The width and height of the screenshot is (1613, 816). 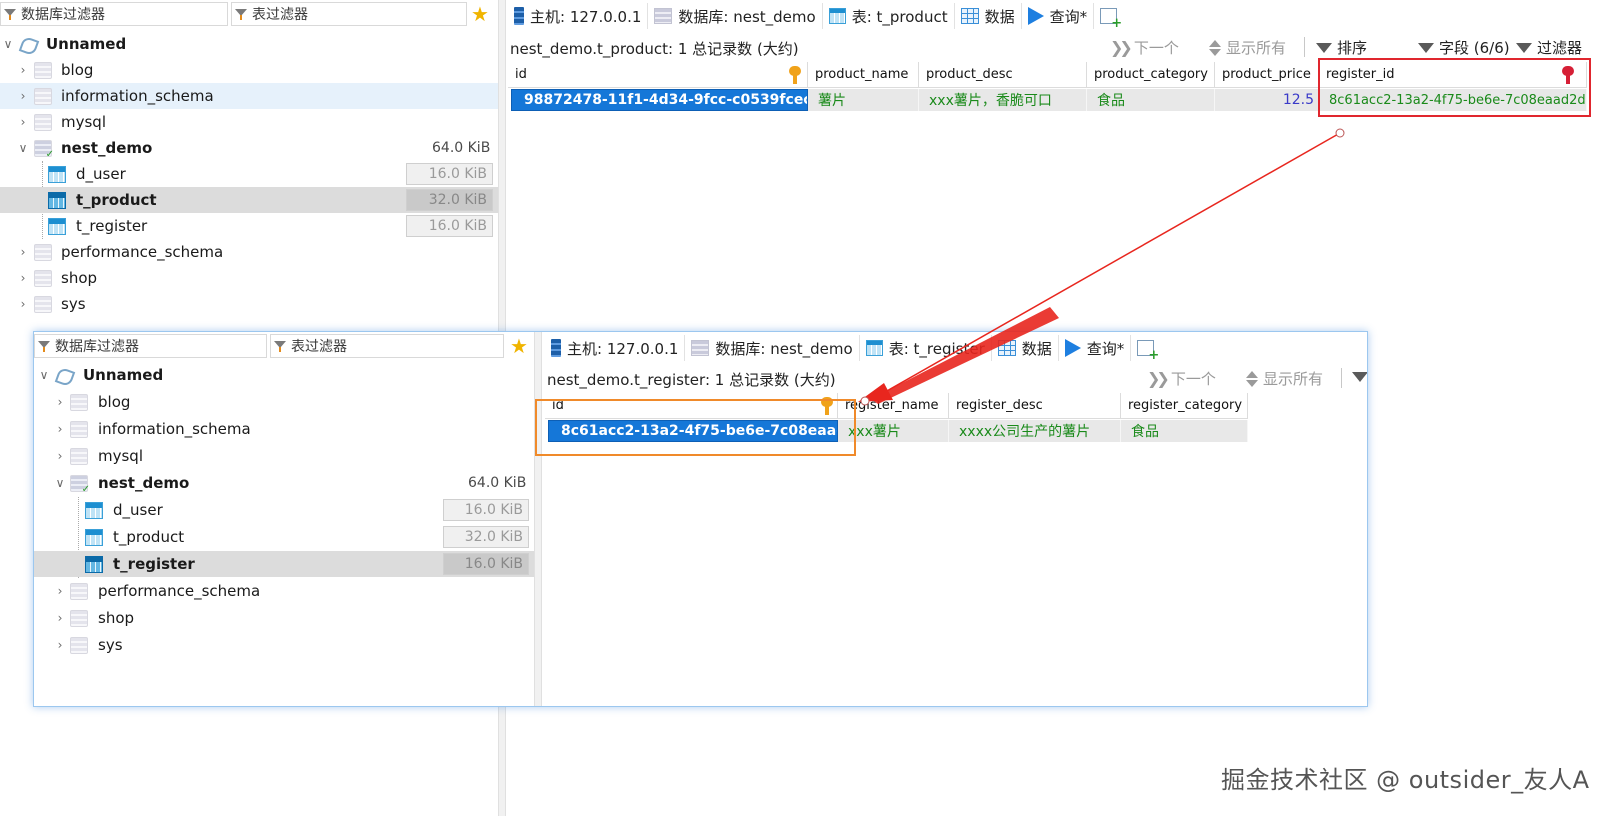 What do you see at coordinates (1105, 266) in the screenshot?
I see `arrow-line` at bounding box center [1105, 266].